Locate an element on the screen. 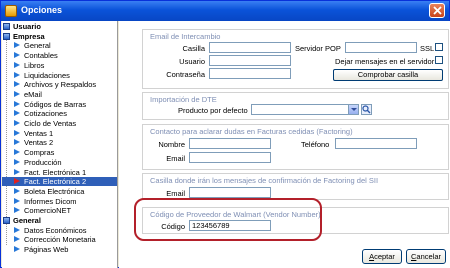  tree-item: Cotizaciones is located at coordinates (59, 114).